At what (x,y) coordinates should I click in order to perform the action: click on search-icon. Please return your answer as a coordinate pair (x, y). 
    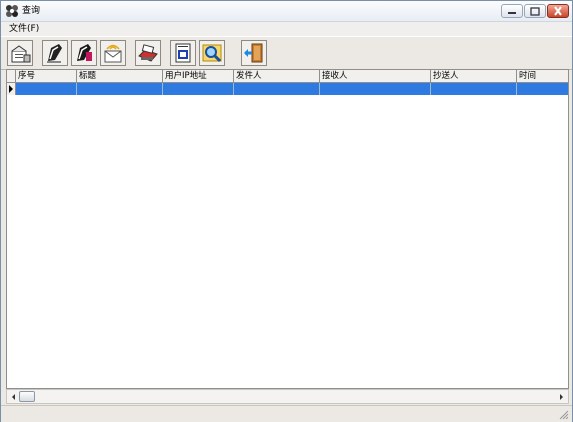
    Looking at the image, I should click on (212, 53).